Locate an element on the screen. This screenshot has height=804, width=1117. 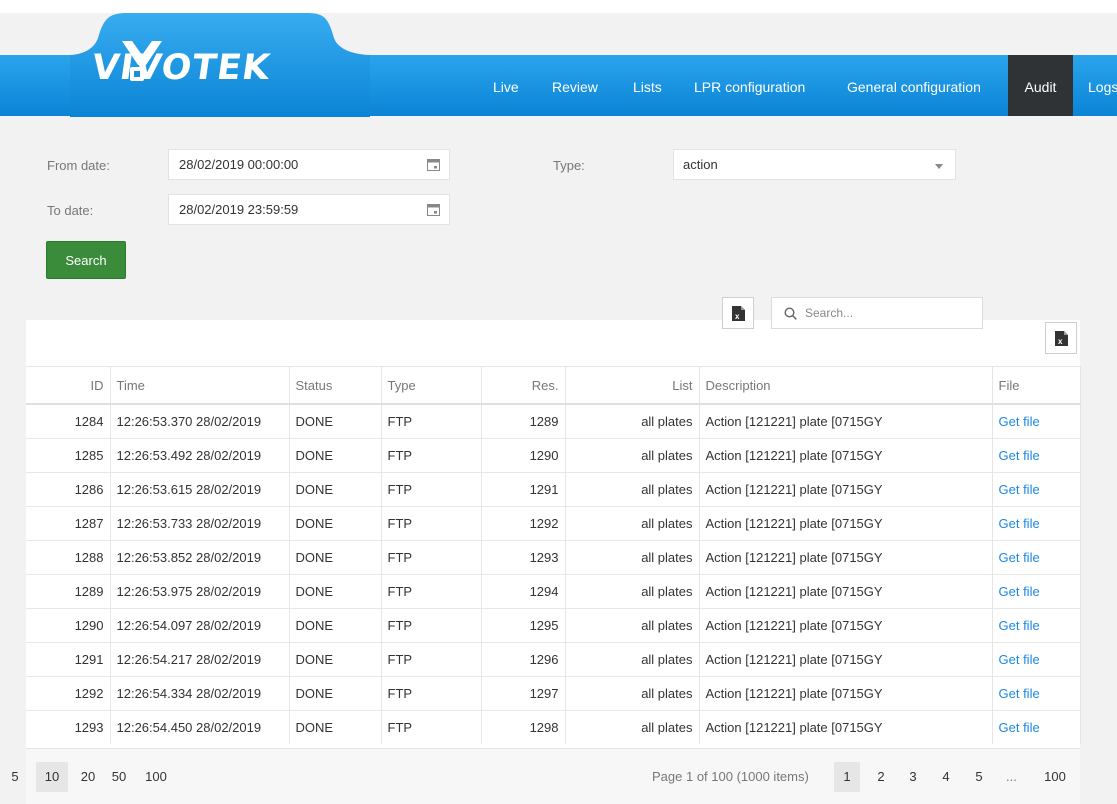
nav-audit: Audit is located at coordinates (1040, 85).